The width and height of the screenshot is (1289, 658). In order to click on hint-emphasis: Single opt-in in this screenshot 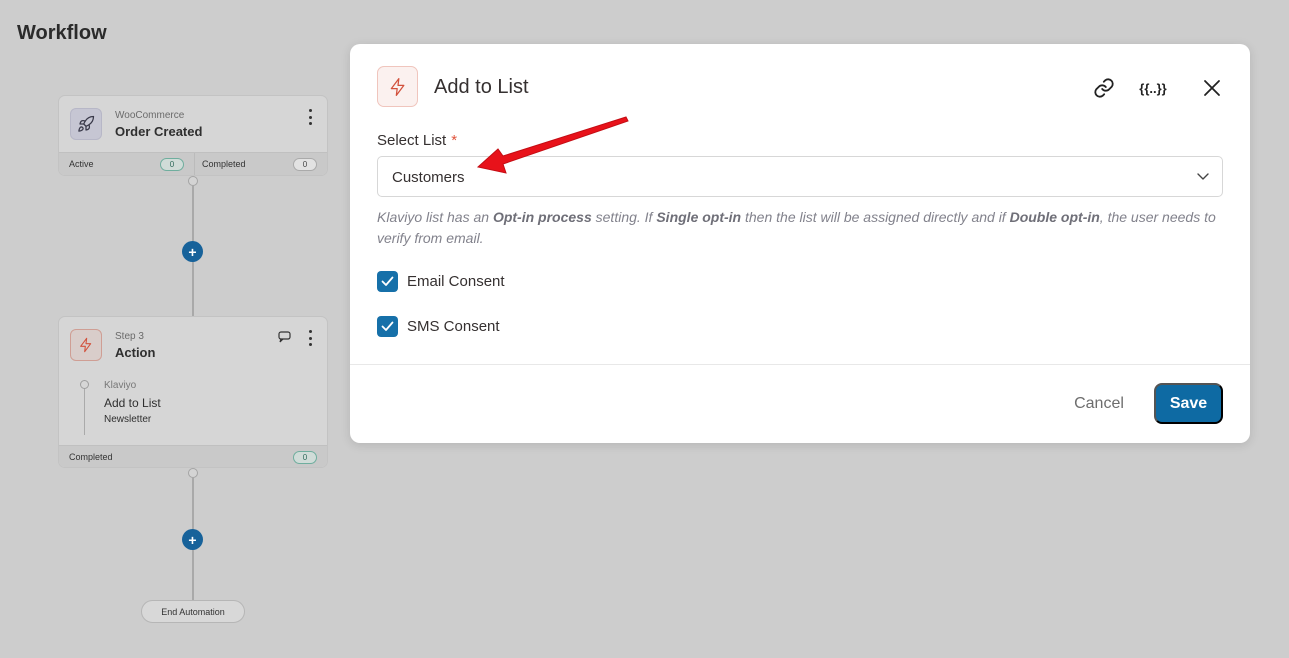, I will do `click(699, 217)`.